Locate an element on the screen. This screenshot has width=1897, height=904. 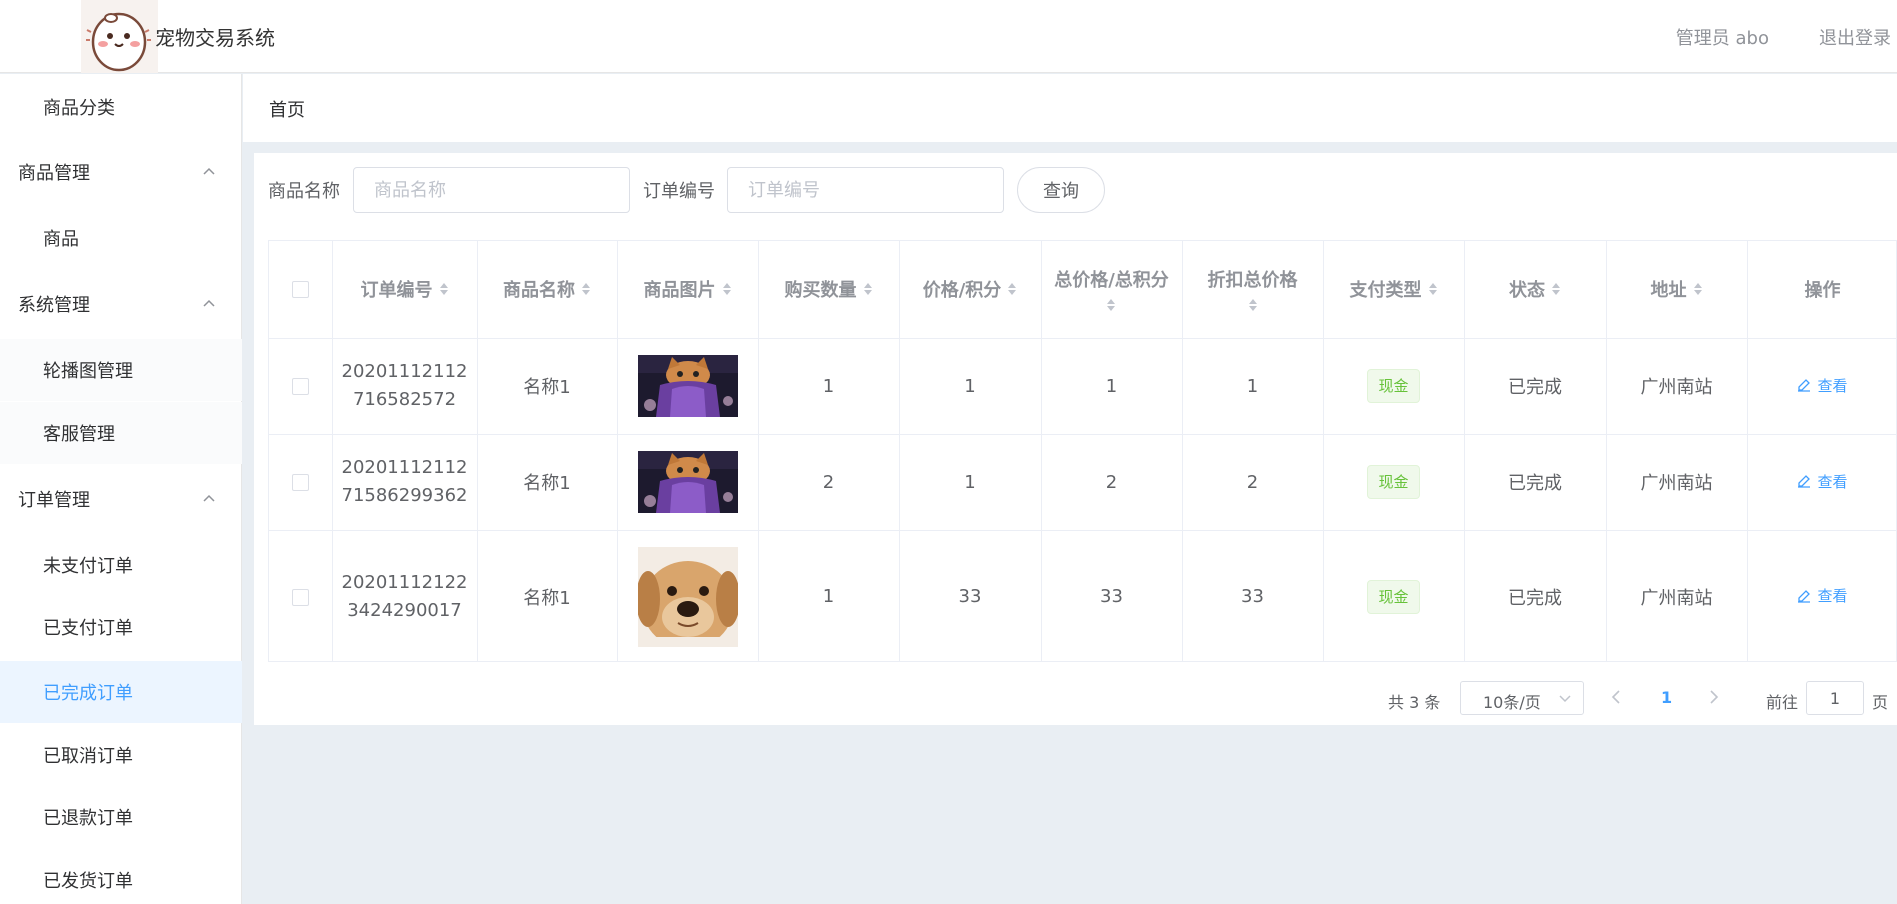
header-total: 总价格/总积分 is located at coordinates (1112, 290).